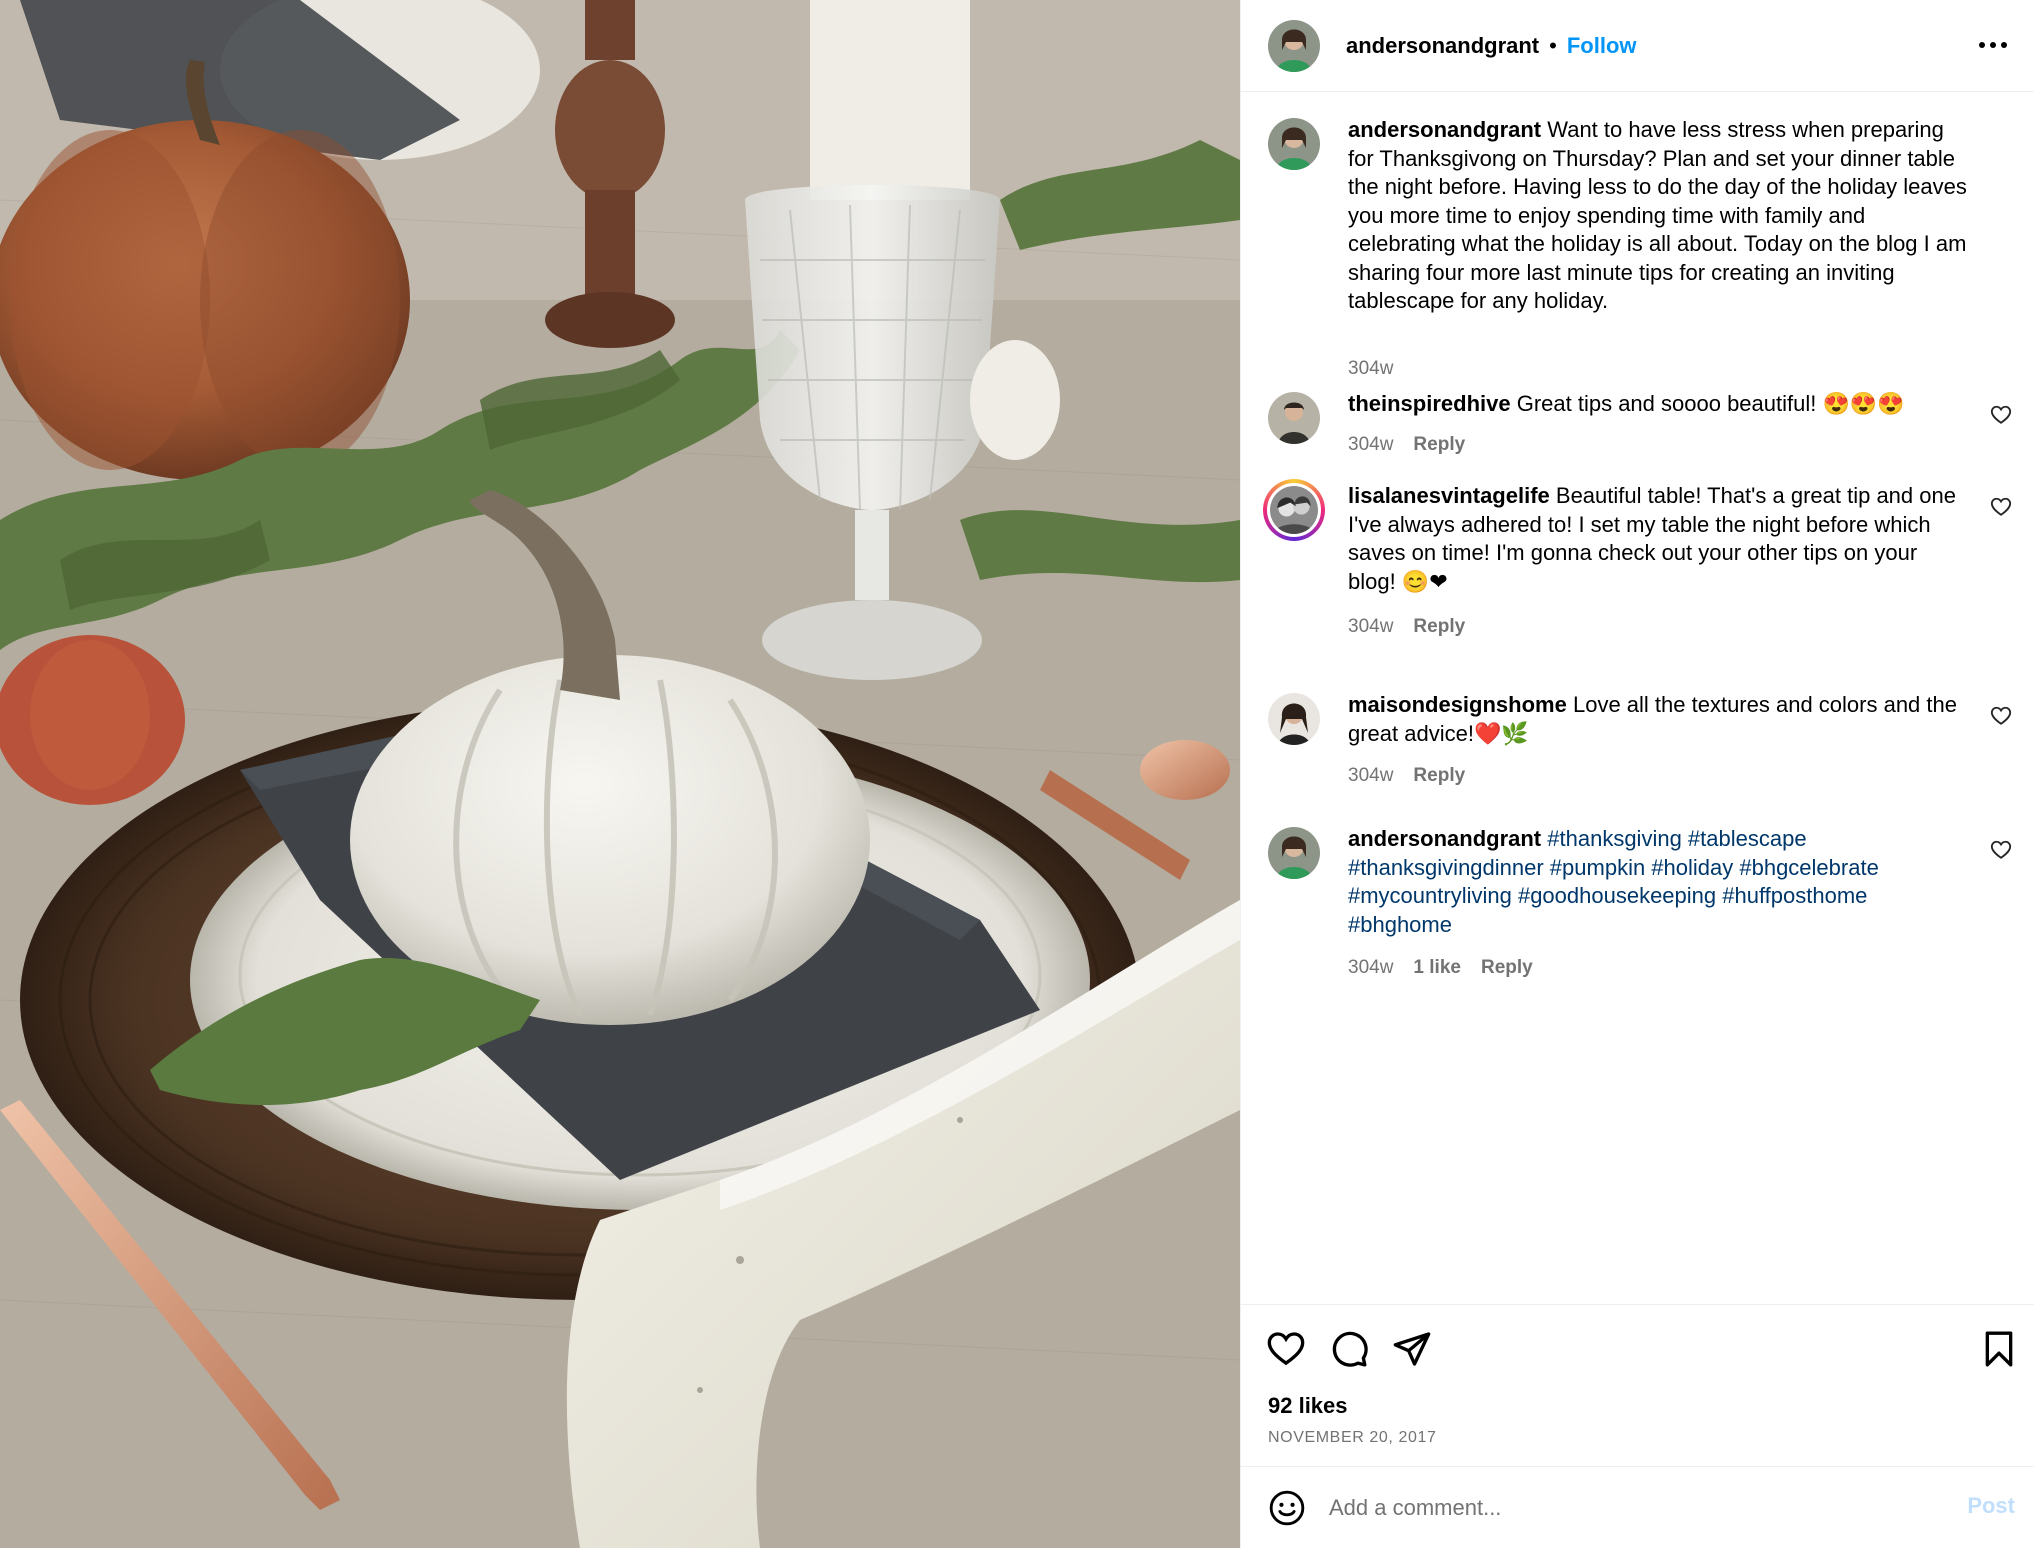 This screenshot has width=2034, height=1548. I want to click on post-comment-button: Post, so click(1991, 1506).